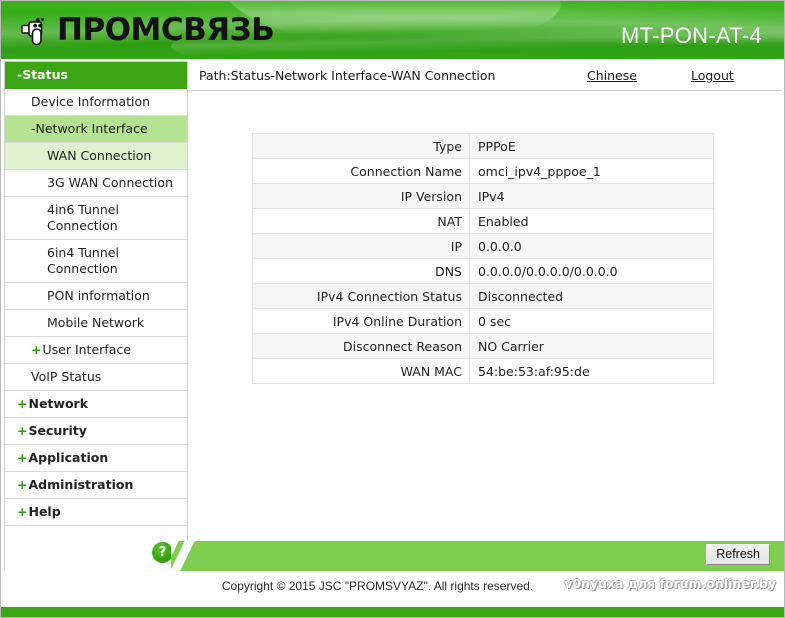 The width and height of the screenshot is (785, 618). Describe the element at coordinates (44, 511) in the screenshot. I see `sidebar-item-label: Help` at that location.